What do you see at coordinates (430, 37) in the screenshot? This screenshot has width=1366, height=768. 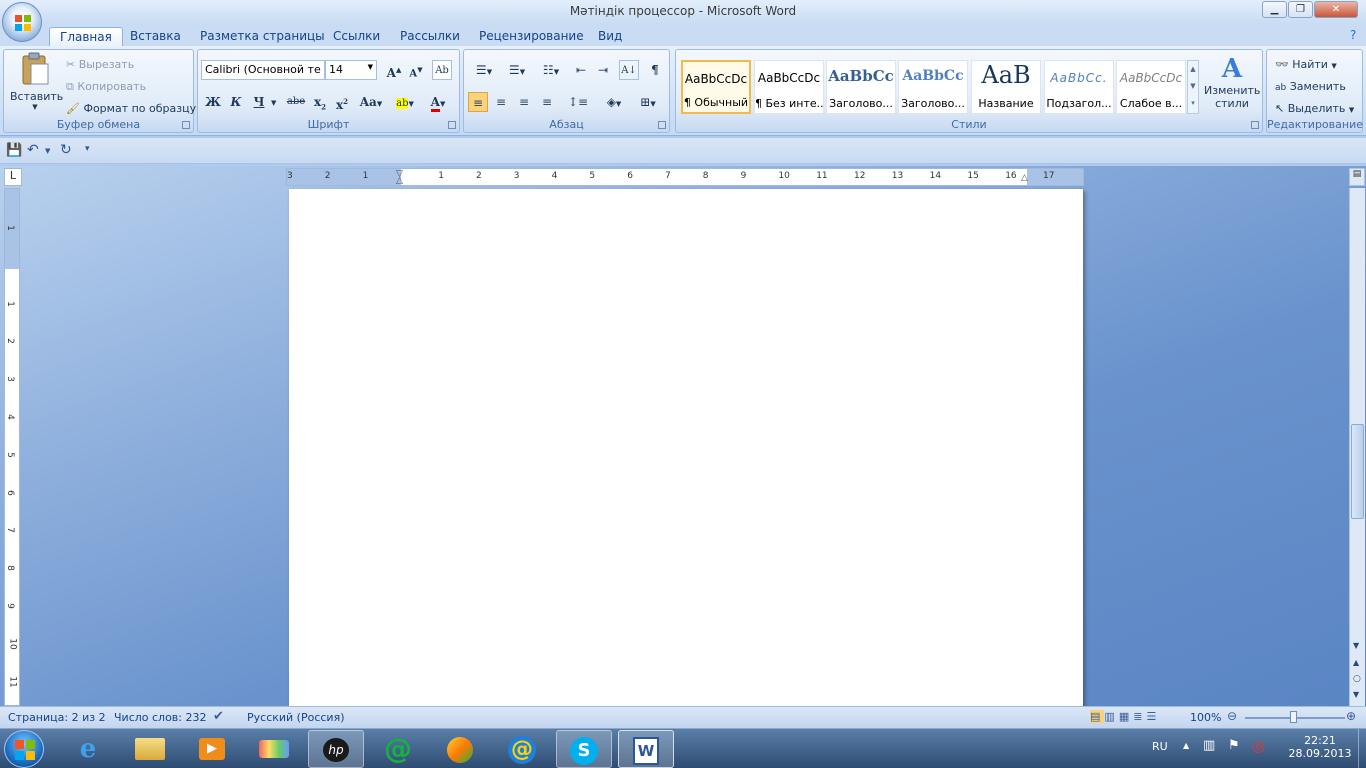 I see `tab-mailings: Рассылки` at bounding box center [430, 37].